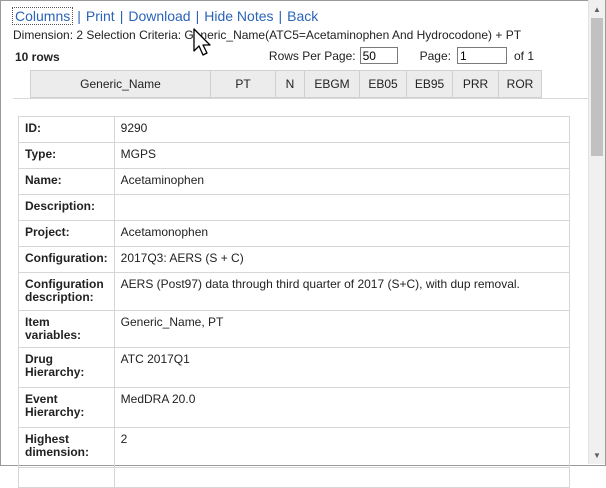 This screenshot has height=488, width=606. What do you see at coordinates (66, 233) in the screenshot?
I see `detail-label: Project:` at bounding box center [66, 233].